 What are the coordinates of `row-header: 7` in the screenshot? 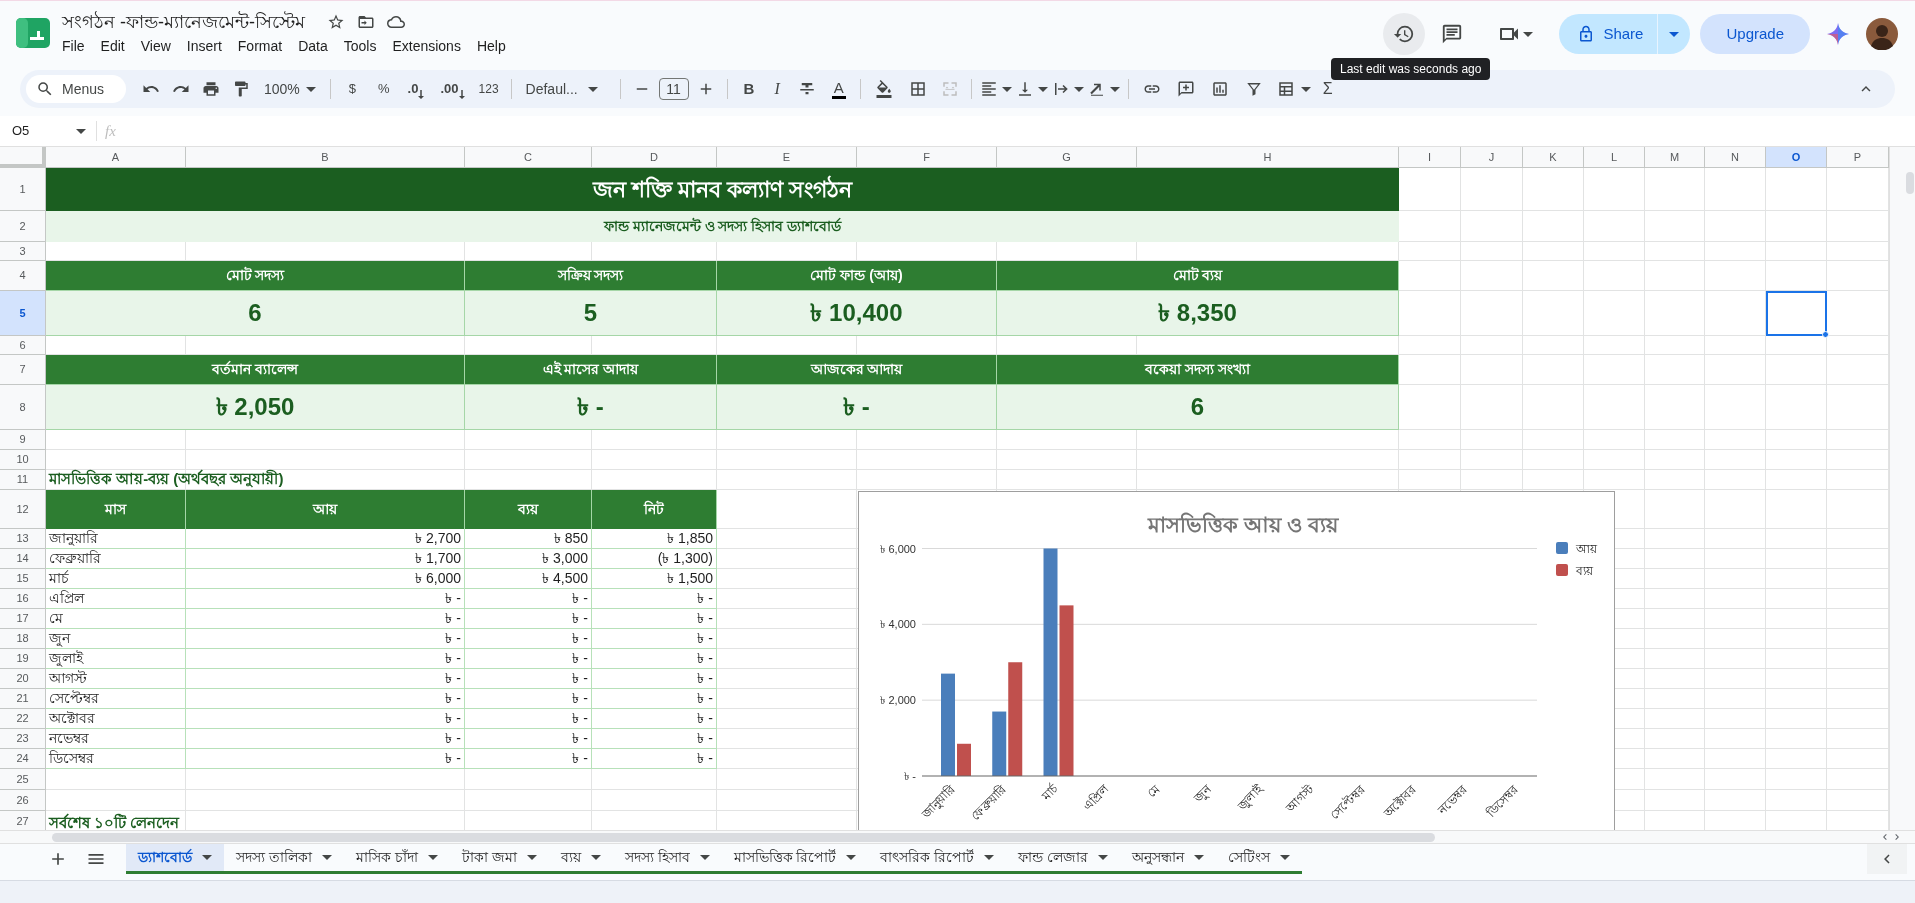 It's located at (23, 370).